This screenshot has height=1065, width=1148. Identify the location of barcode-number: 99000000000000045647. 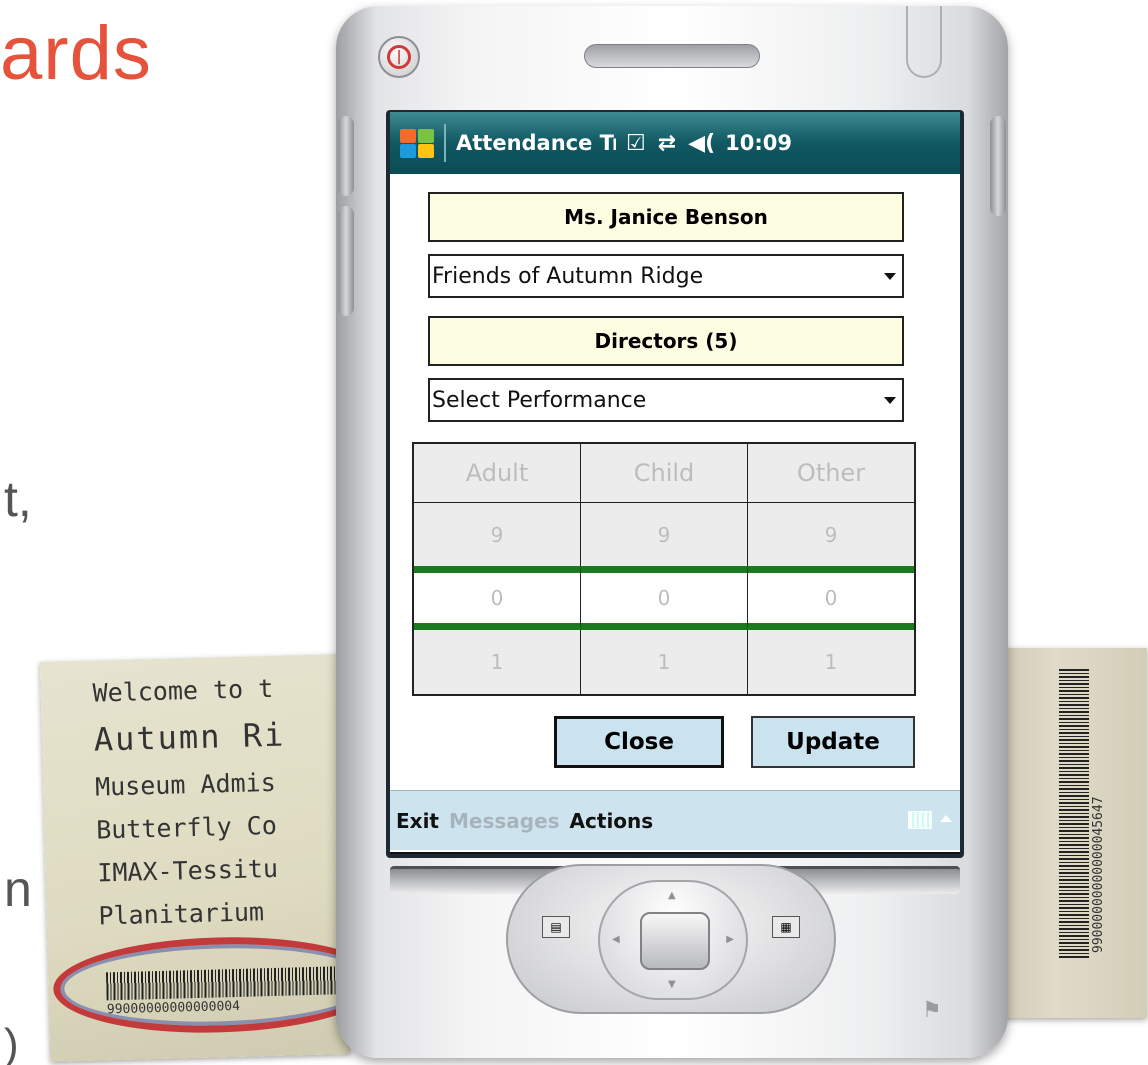
(1098, 874).